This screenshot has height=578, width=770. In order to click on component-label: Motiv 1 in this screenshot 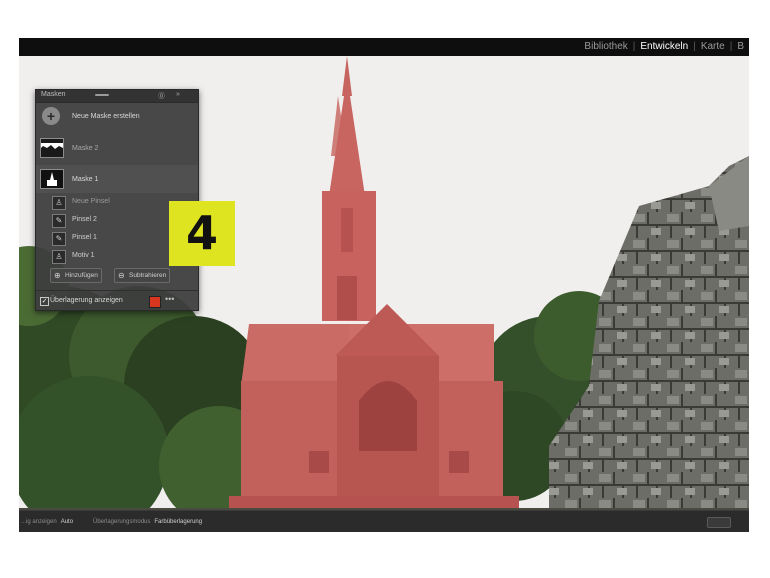, I will do `click(83, 255)`.